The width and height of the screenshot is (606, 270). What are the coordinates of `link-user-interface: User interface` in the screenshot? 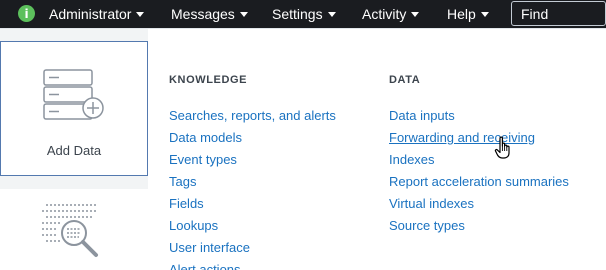 It's located at (209, 247).